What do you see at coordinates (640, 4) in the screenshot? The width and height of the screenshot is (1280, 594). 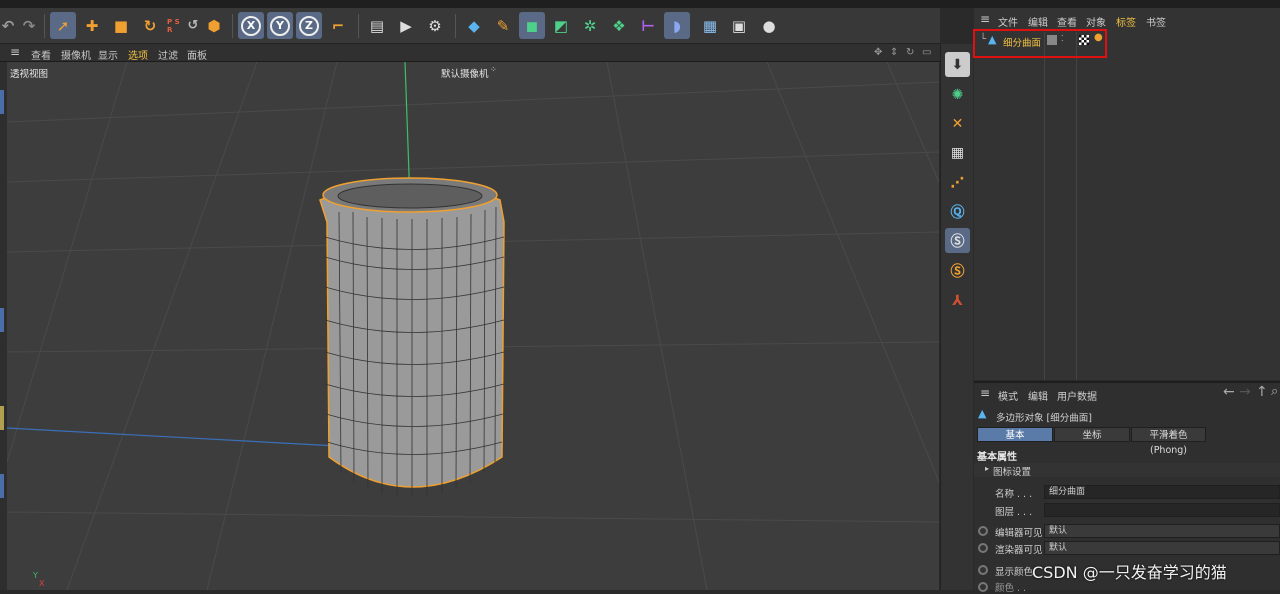 I see `top-menu-strip` at bounding box center [640, 4].